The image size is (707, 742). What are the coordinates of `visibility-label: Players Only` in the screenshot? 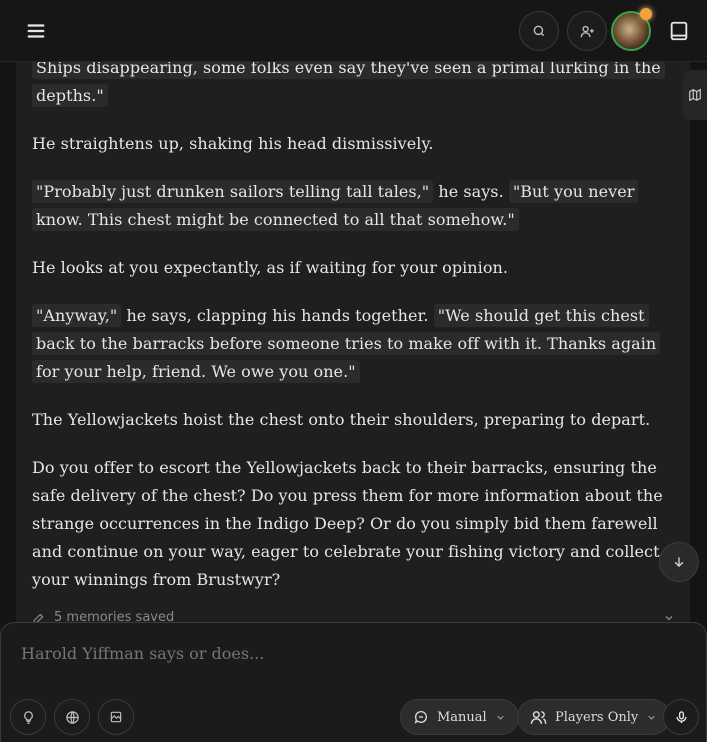 It's located at (597, 717).